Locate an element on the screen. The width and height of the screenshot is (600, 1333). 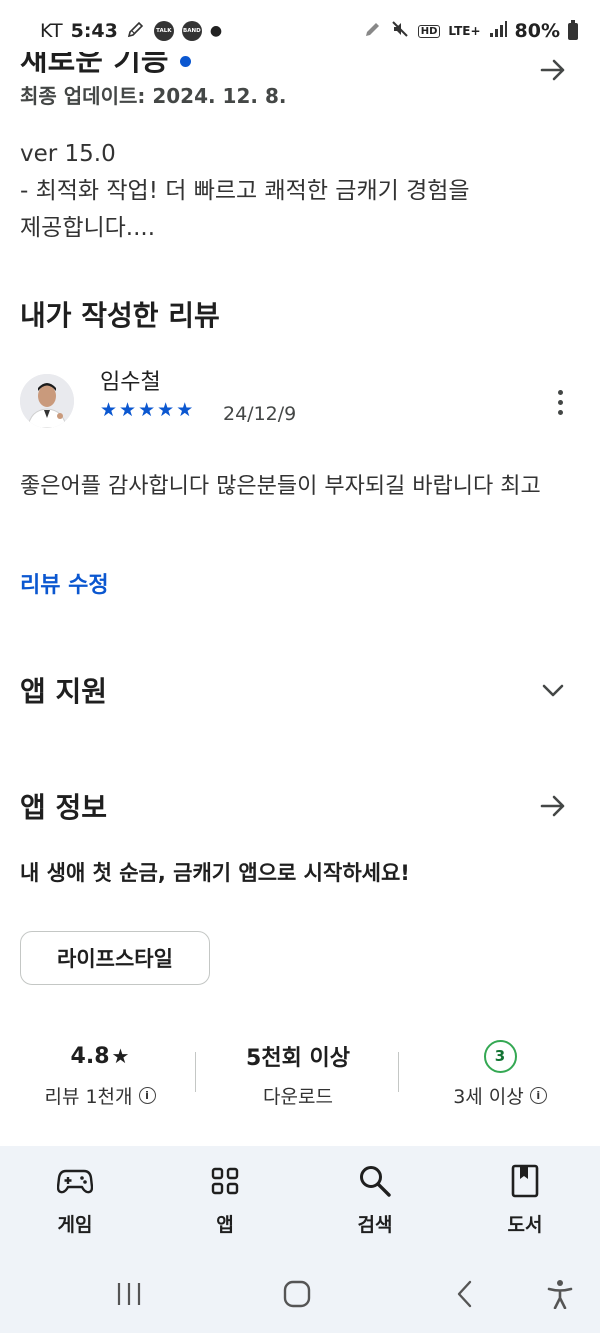
app-support-expand-button is located at coordinates (553, 690).